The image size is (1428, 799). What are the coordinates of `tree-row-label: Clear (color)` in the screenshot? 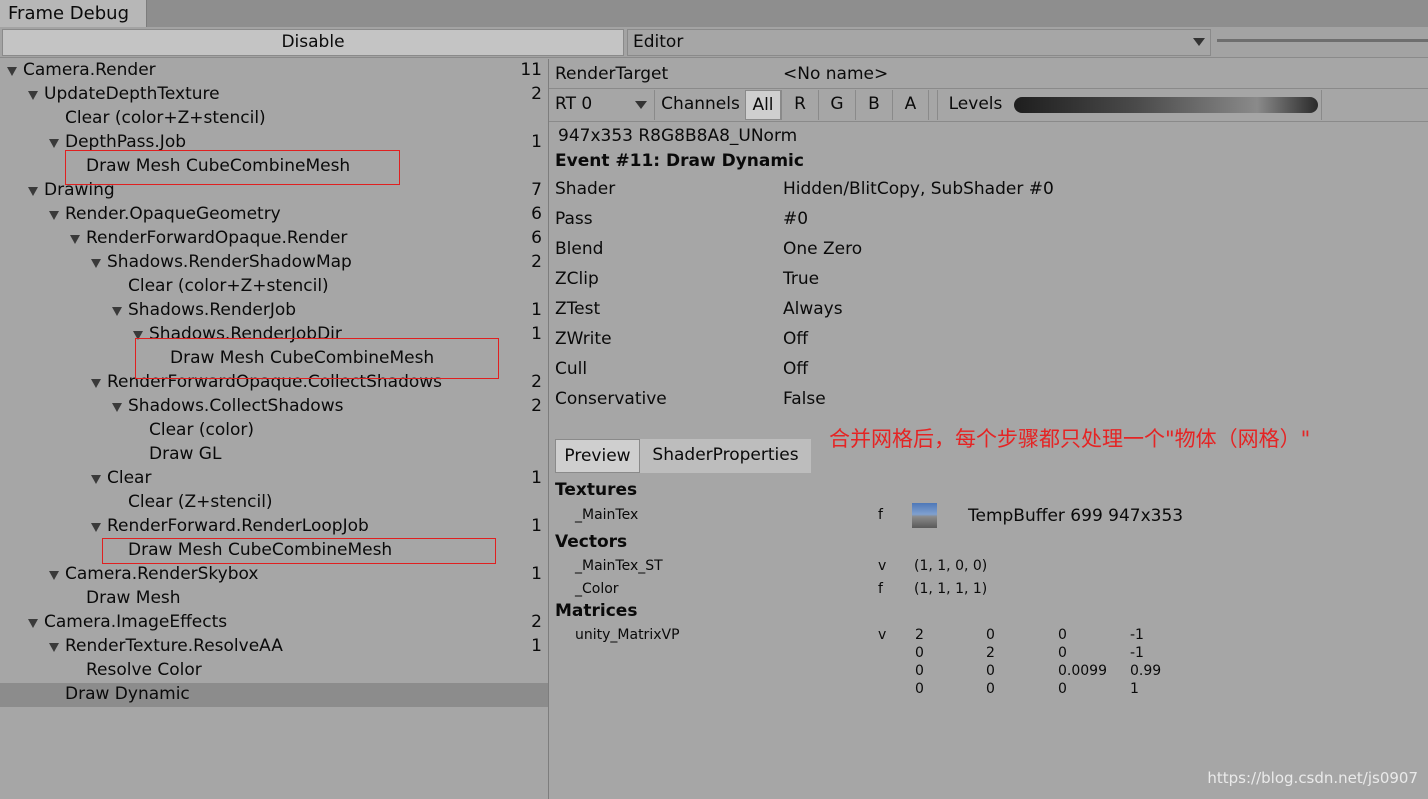 It's located at (201, 430).